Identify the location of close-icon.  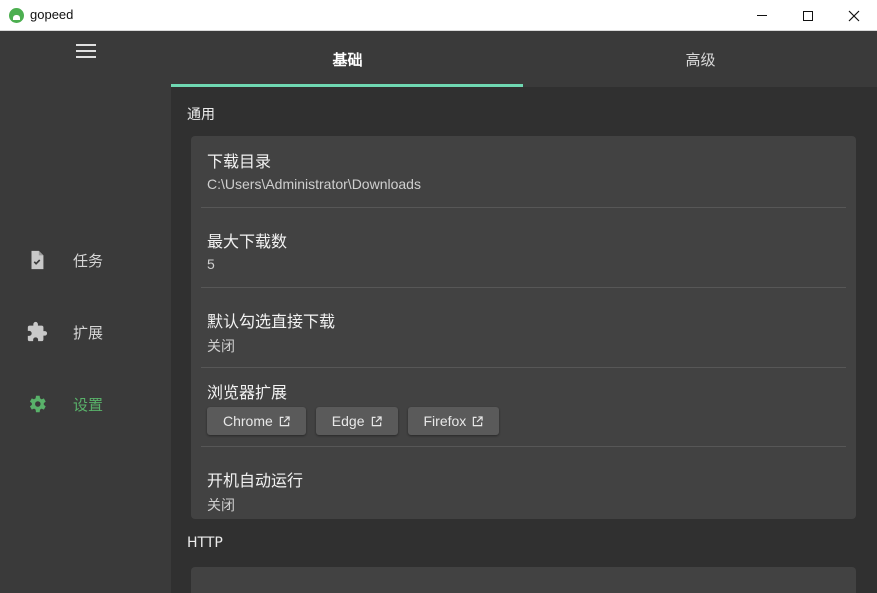
(854, 15).